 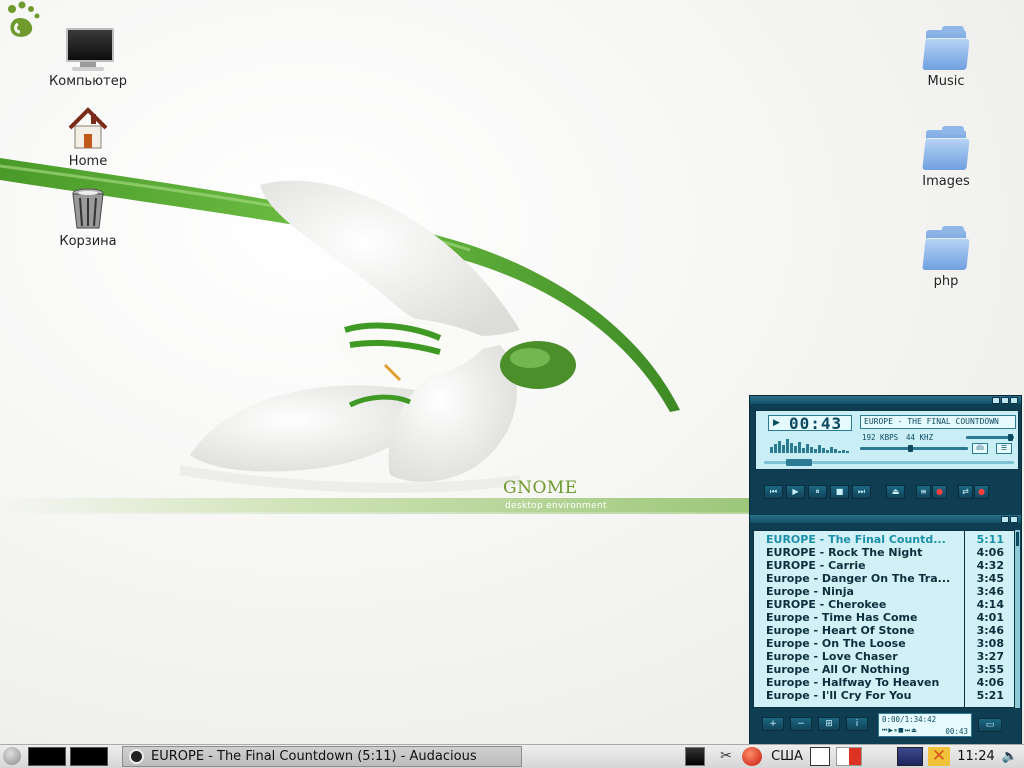 I want to click on speaker-icon: 🔈, so click(x=1010, y=756).